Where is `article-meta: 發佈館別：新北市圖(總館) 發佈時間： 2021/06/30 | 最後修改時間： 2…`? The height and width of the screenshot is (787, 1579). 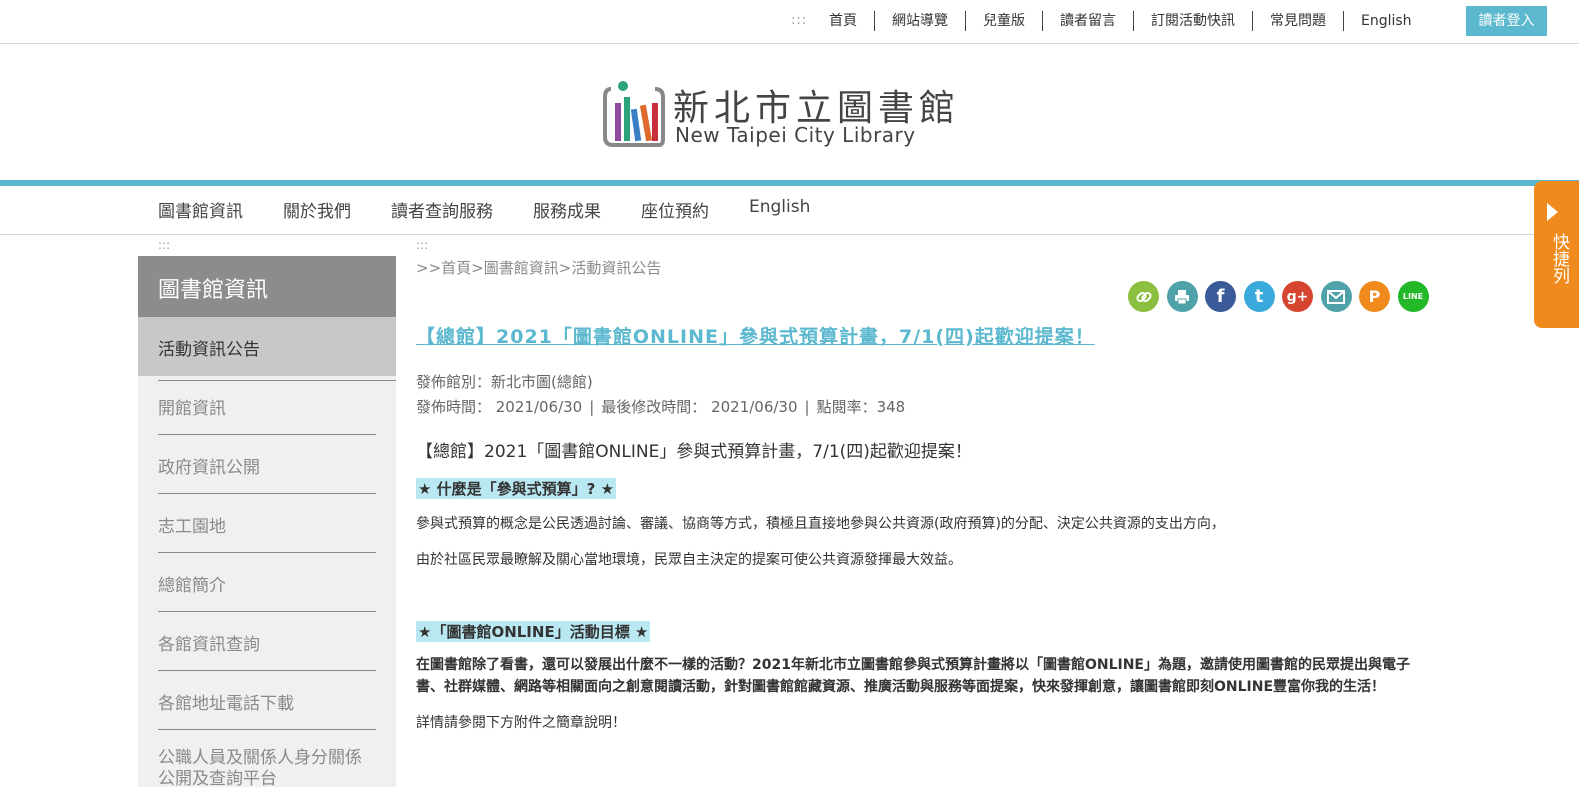 article-meta: 發佈館別：新北市圖(總館) 發佈時間： 2021/06/30 | 最後修改時間： 2… is located at coordinates (660, 395).